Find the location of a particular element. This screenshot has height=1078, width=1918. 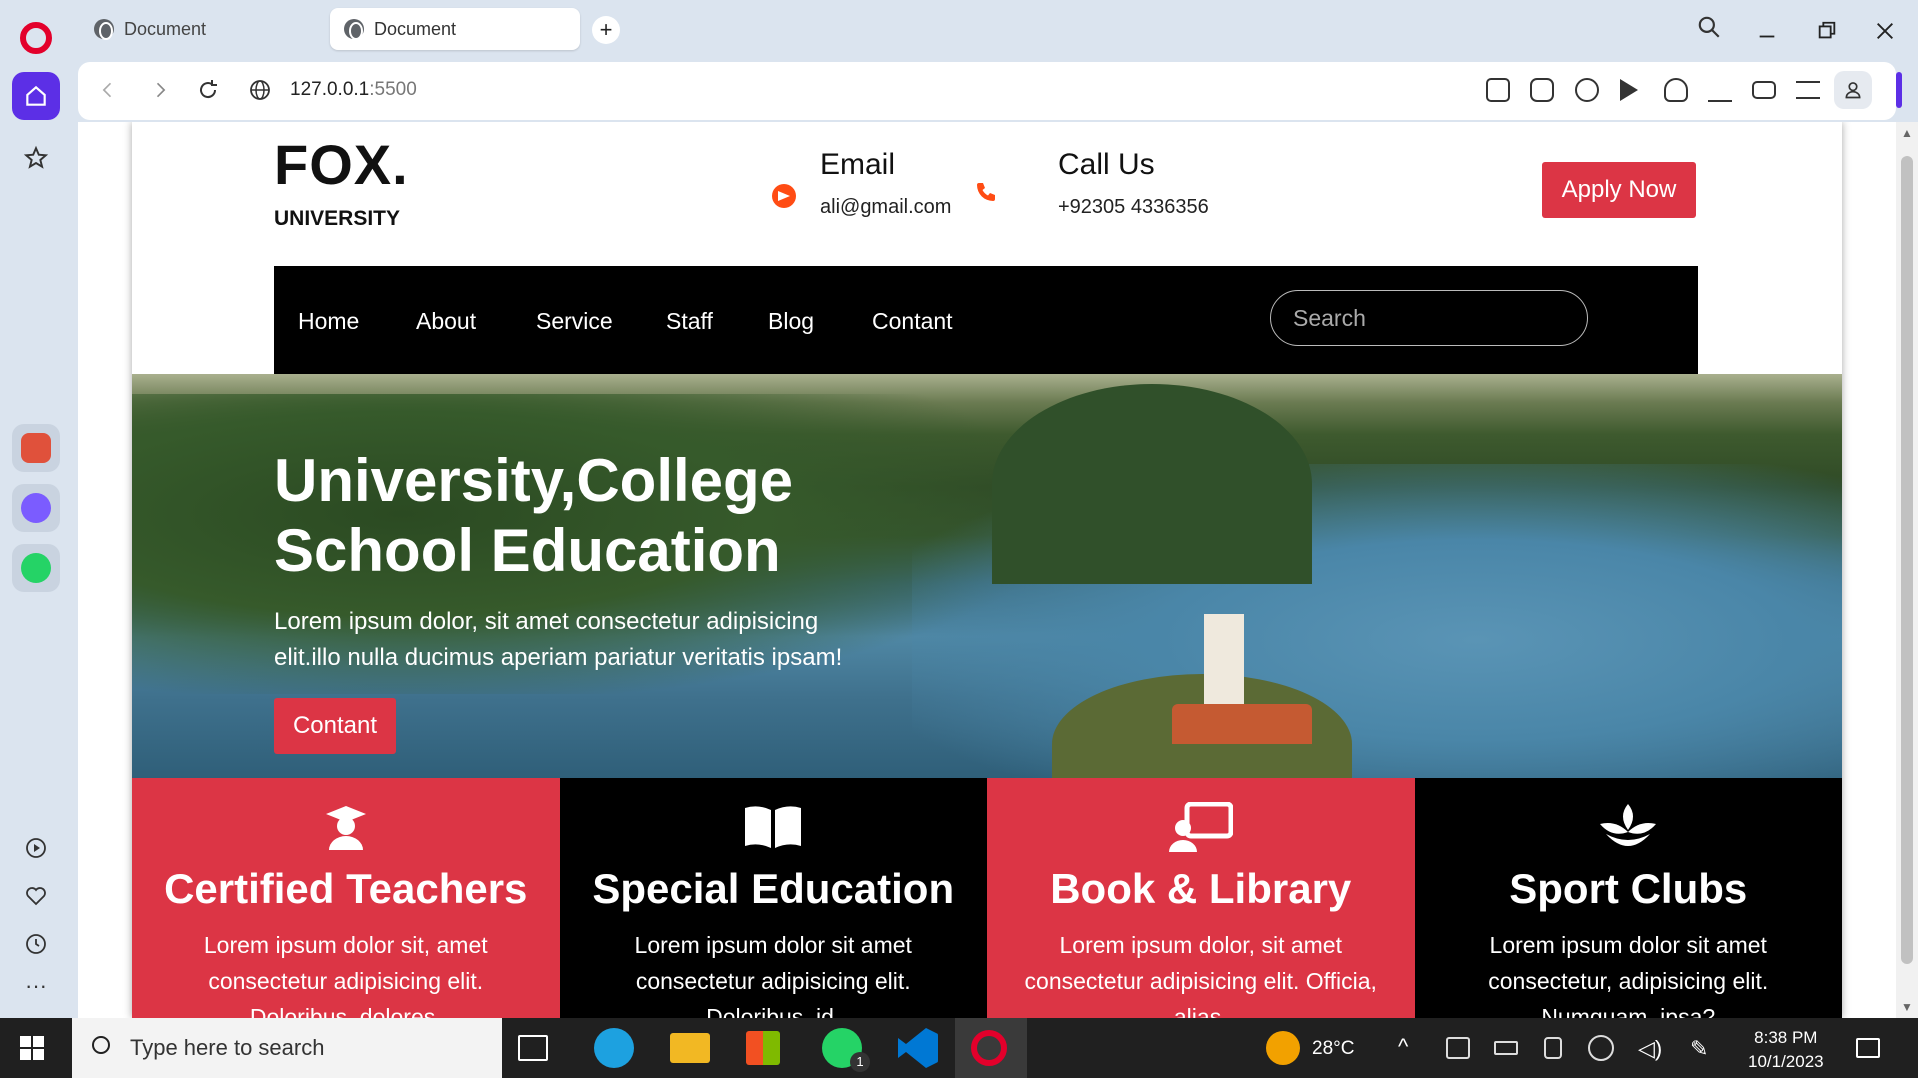

play-circle-icon is located at coordinates (36, 848).